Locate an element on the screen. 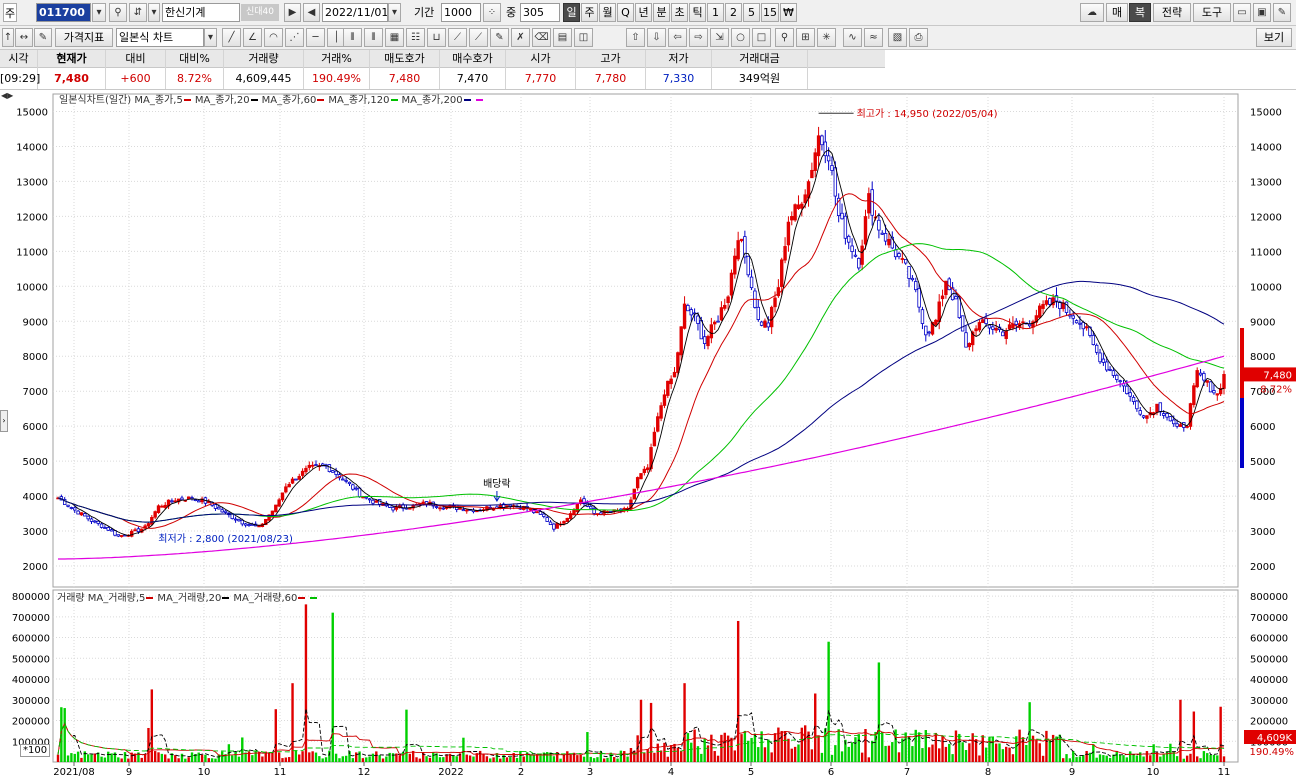 The width and height of the screenshot is (1296, 777). eraser-icon: ⌫ is located at coordinates (541, 37).